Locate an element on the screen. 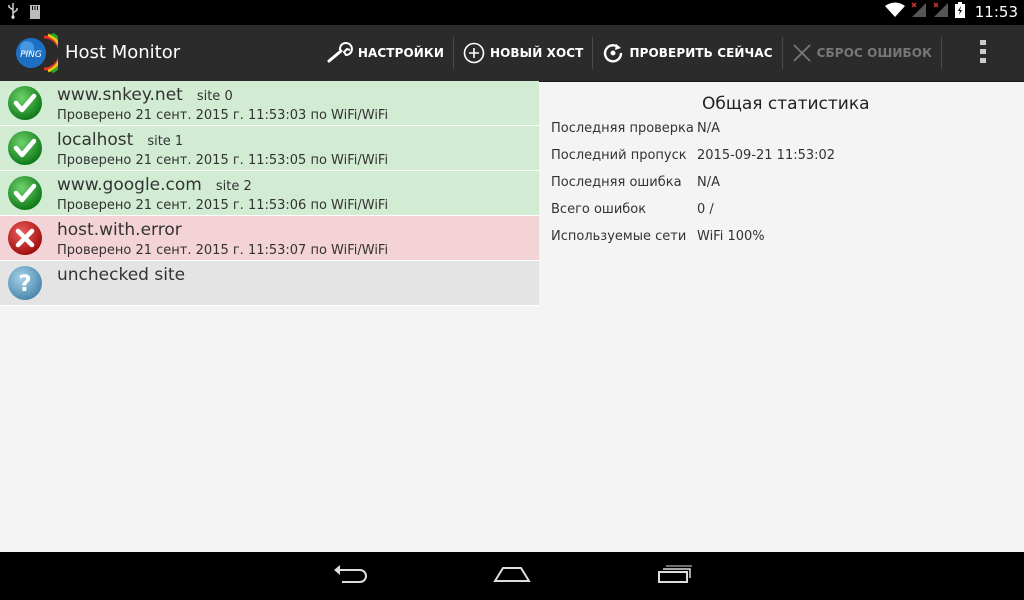 The height and width of the screenshot is (600, 1024). reset-errors-label: СБРОС ОШИБОК is located at coordinates (874, 53).